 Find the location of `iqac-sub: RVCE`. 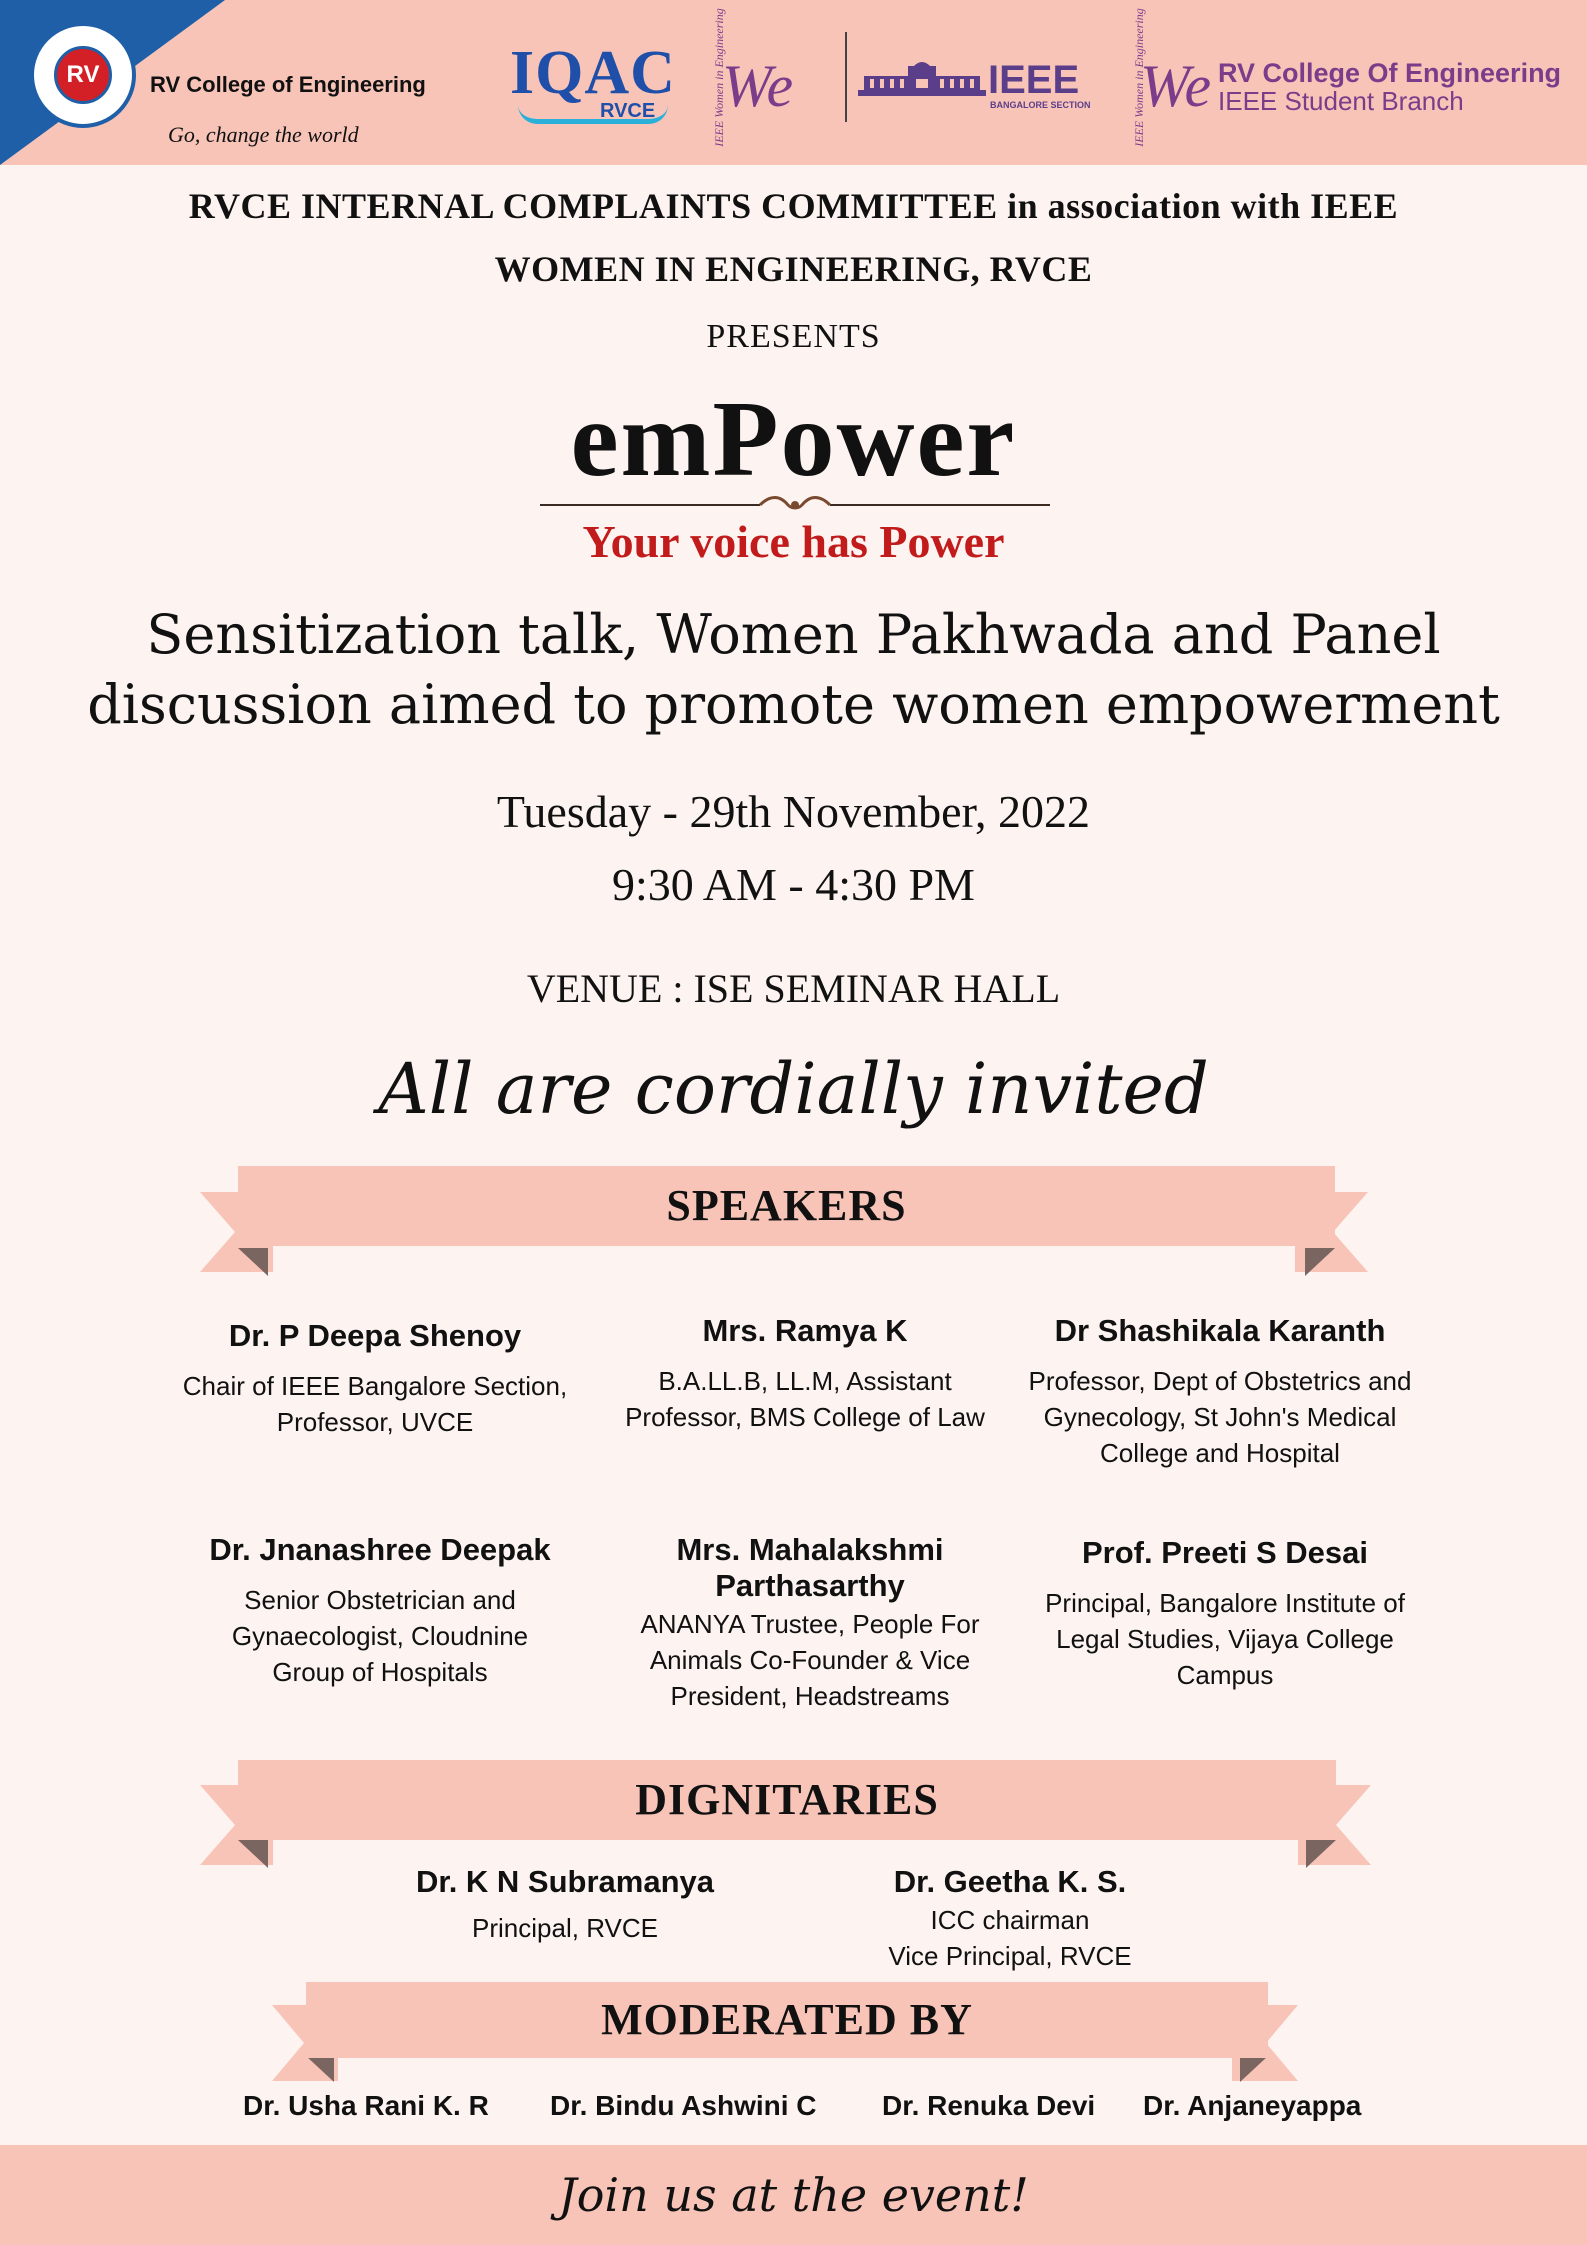

iqac-sub: RVCE is located at coordinates (628, 111).